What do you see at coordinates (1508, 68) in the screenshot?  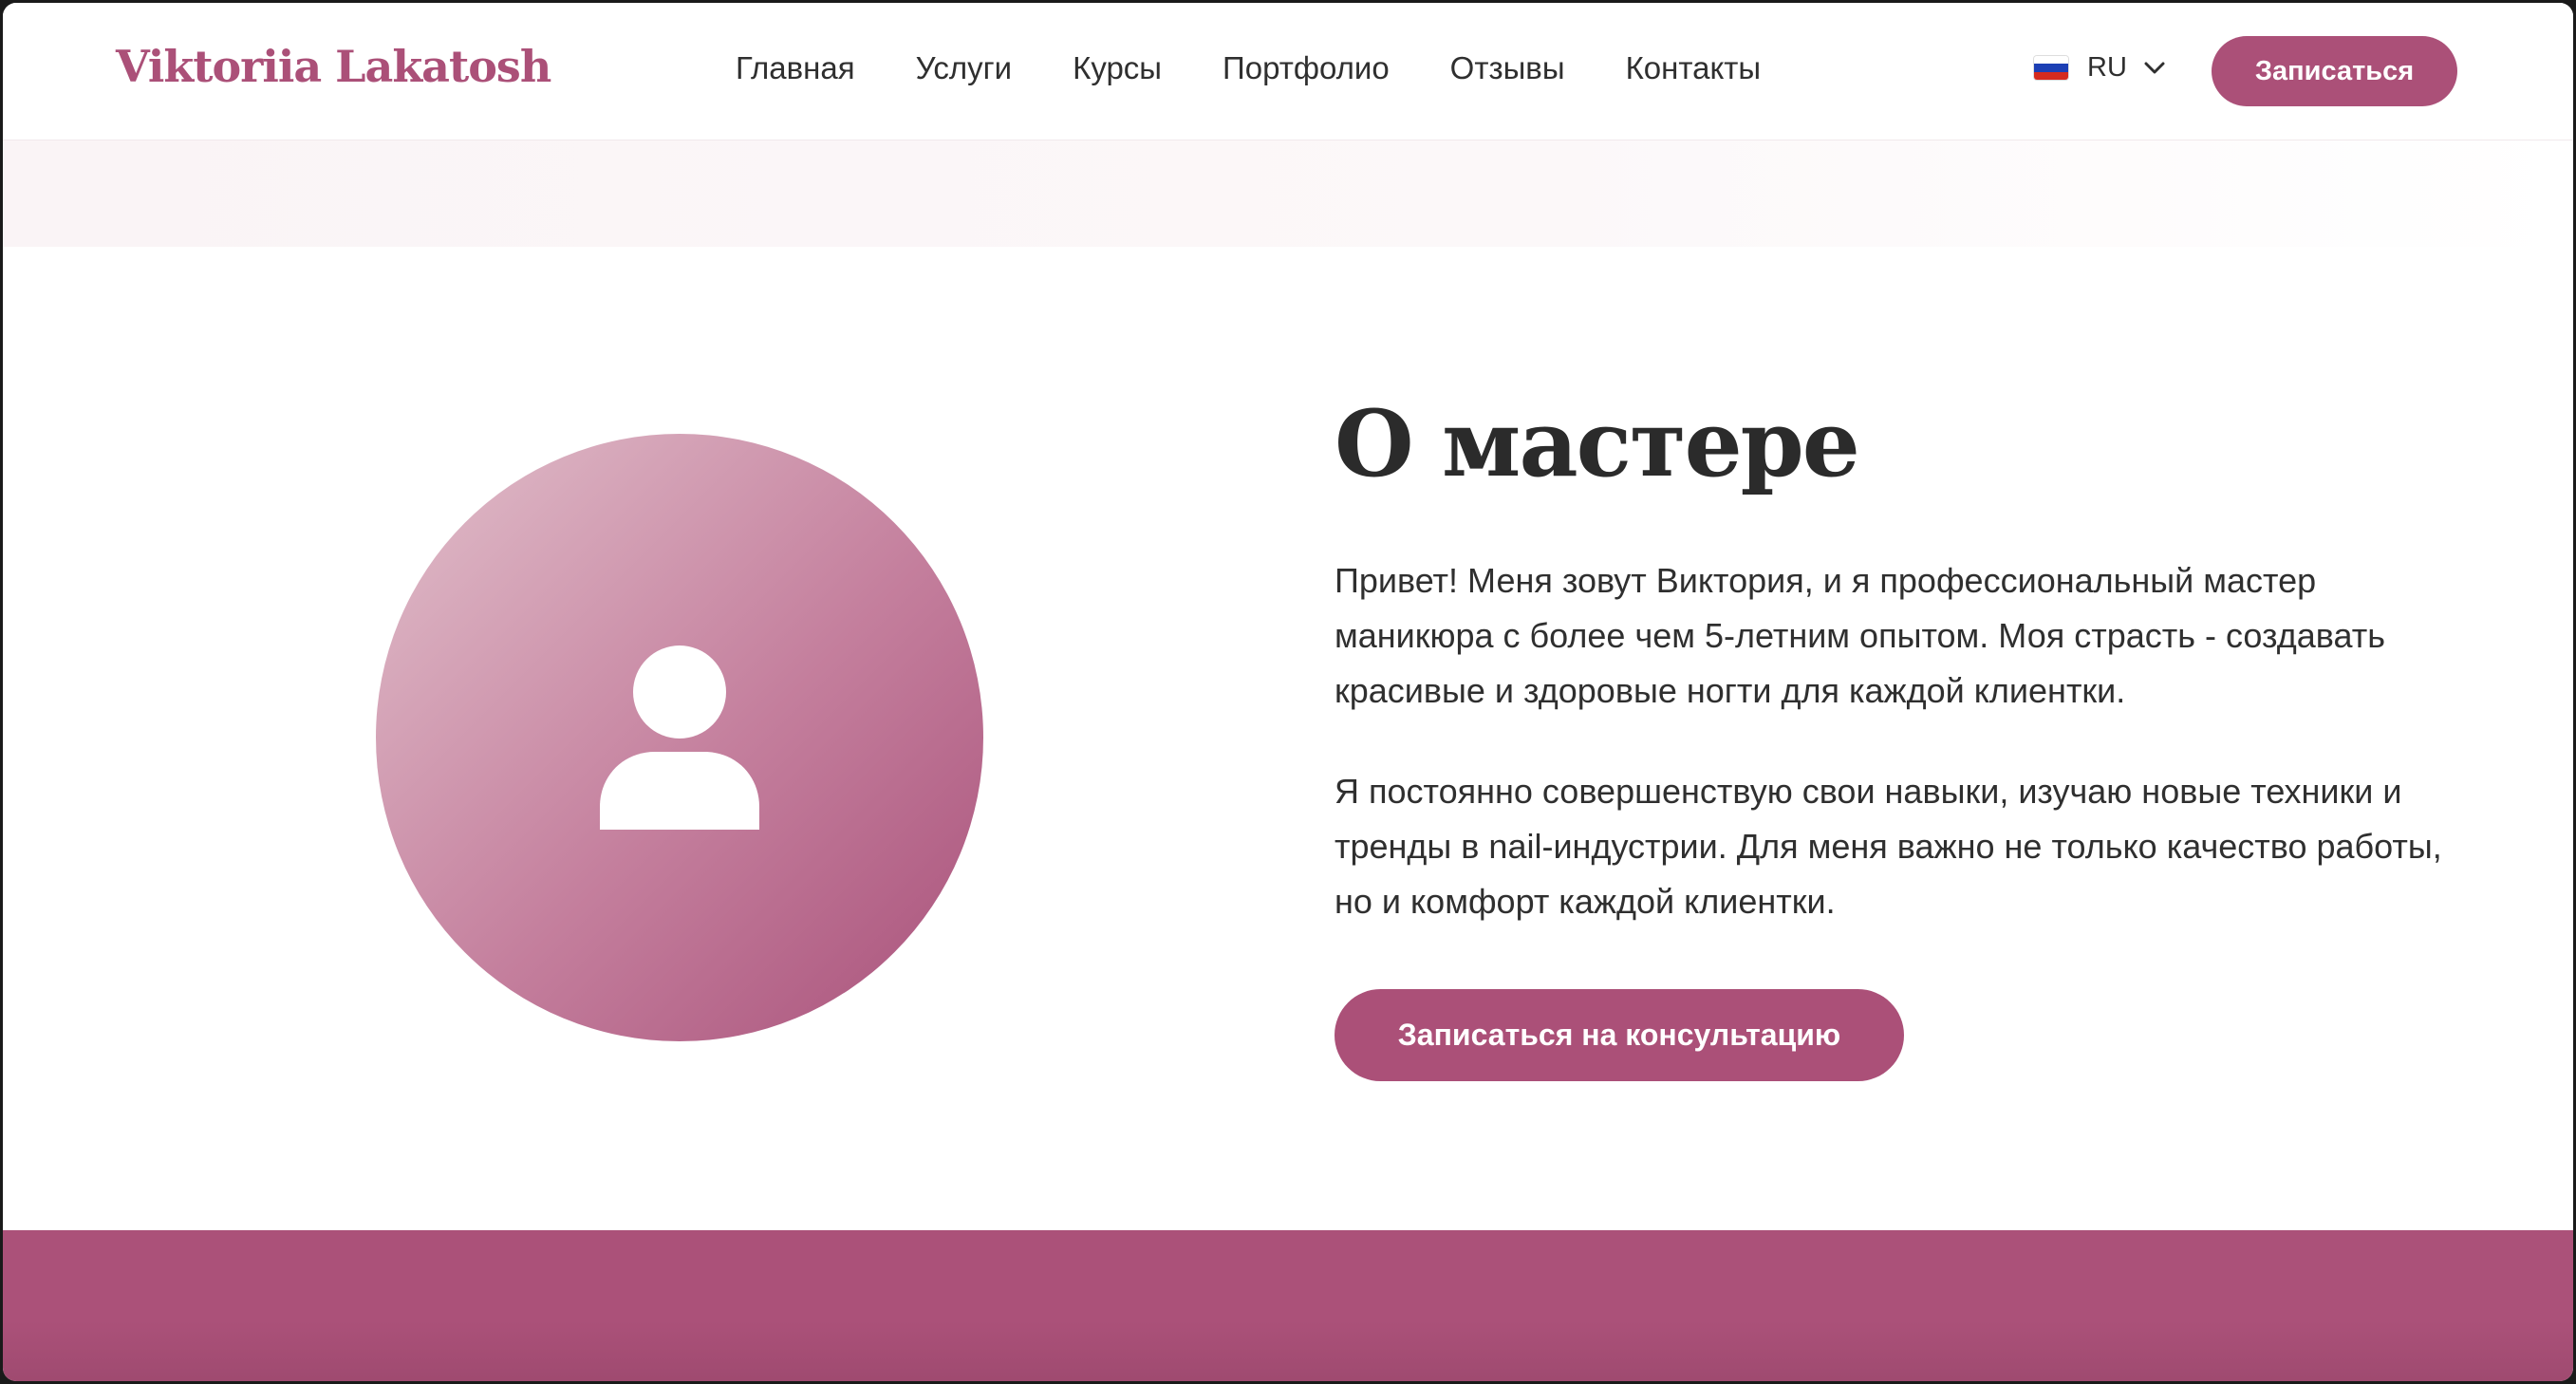 I see `nav-item-reviews: Отзывы` at bounding box center [1508, 68].